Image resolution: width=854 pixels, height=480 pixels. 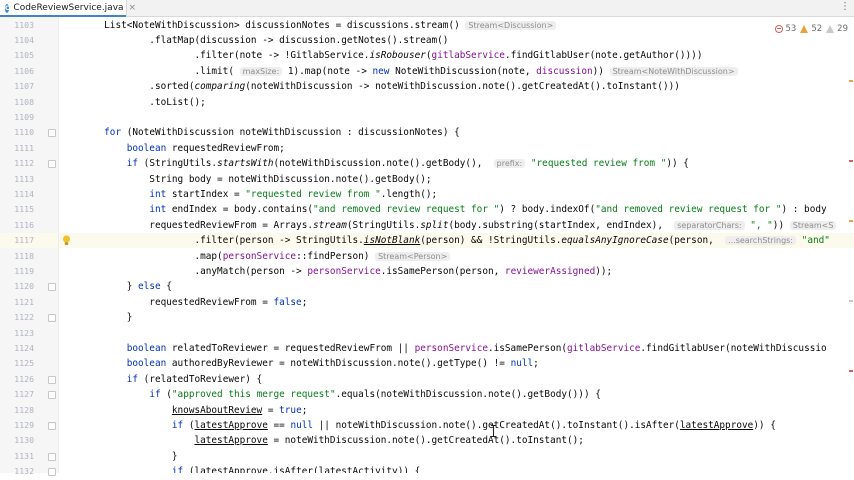 I want to click on line-number: 1104, so click(x=24, y=39).